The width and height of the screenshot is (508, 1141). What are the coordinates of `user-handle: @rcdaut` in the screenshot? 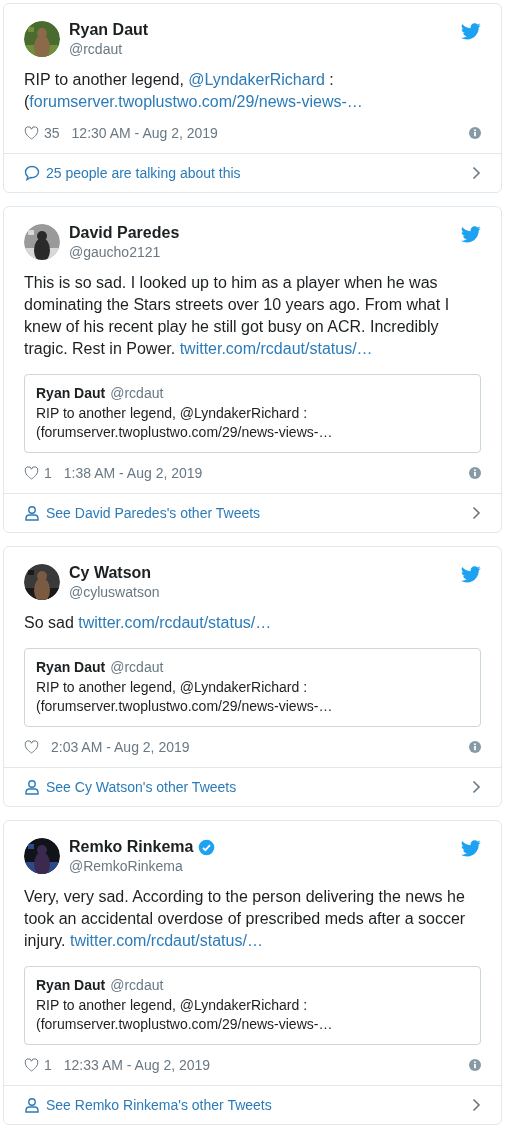 It's located at (260, 49).